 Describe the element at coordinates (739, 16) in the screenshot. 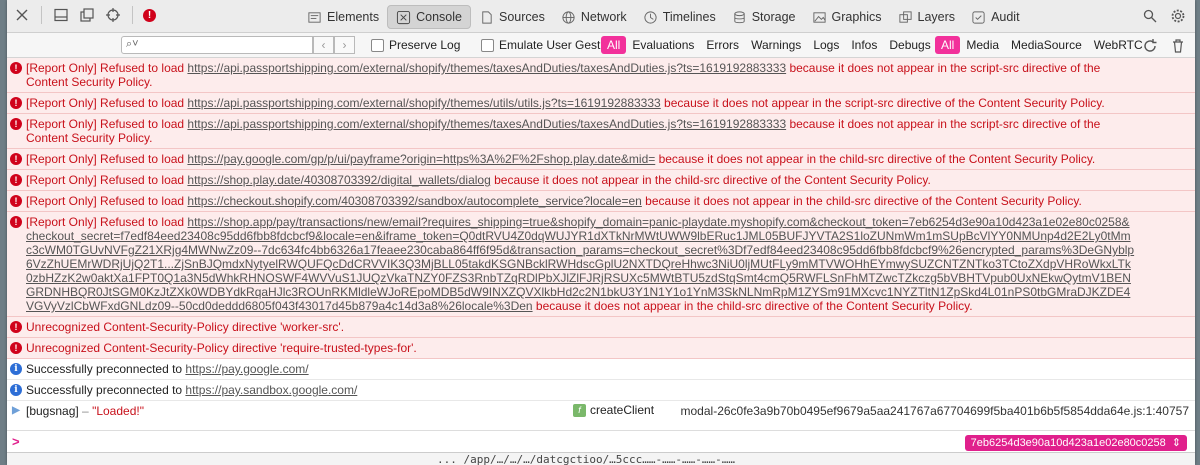

I see `storage-icon` at that location.